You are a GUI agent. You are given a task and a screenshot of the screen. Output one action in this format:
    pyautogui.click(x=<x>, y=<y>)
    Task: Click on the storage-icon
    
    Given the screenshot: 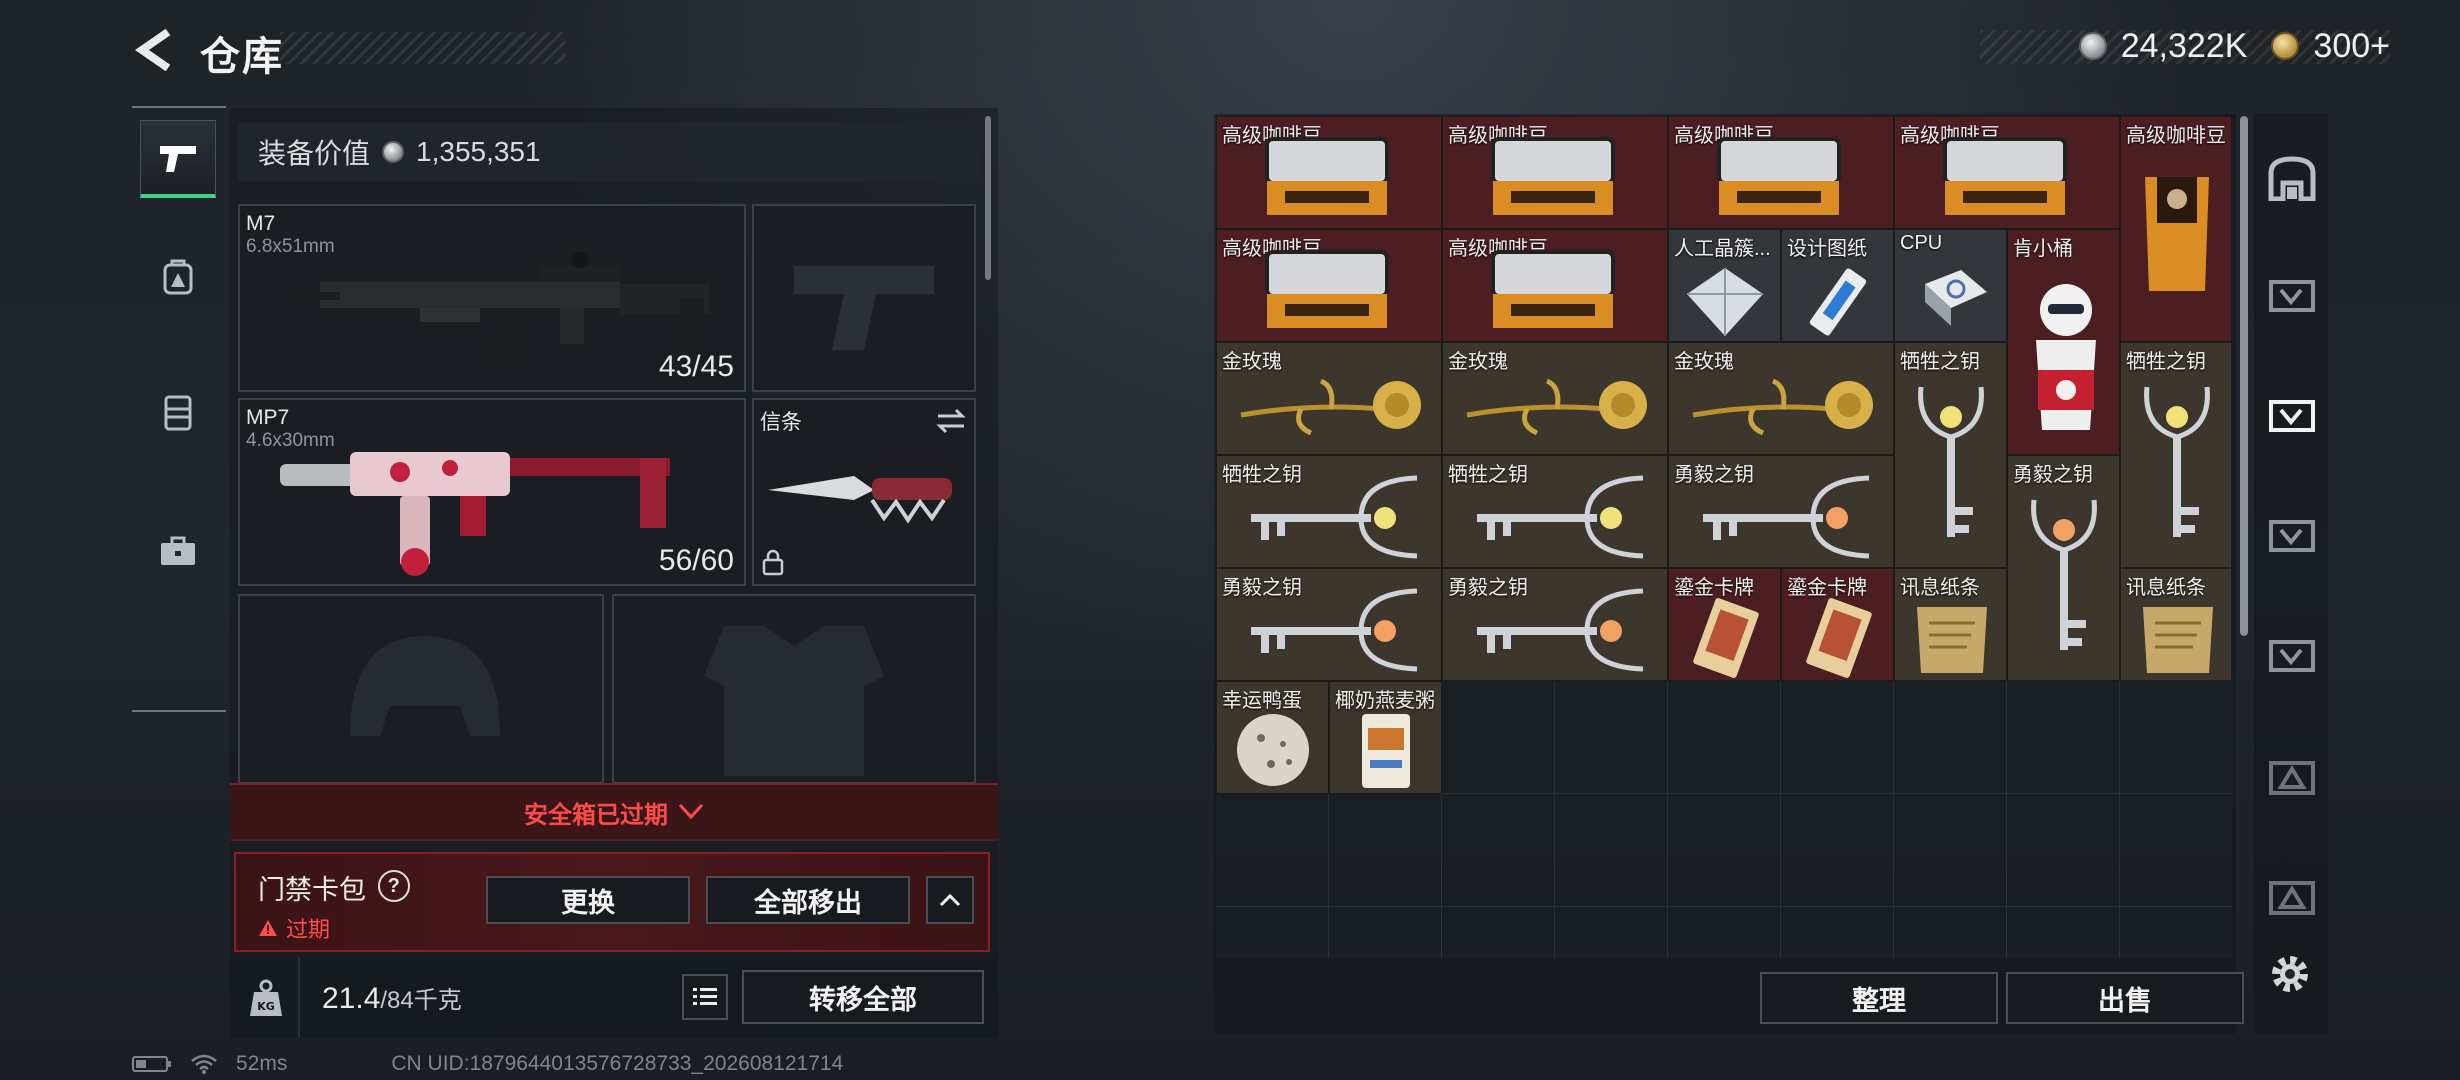 What is the action you would take?
    pyautogui.click(x=2292, y=178)
    